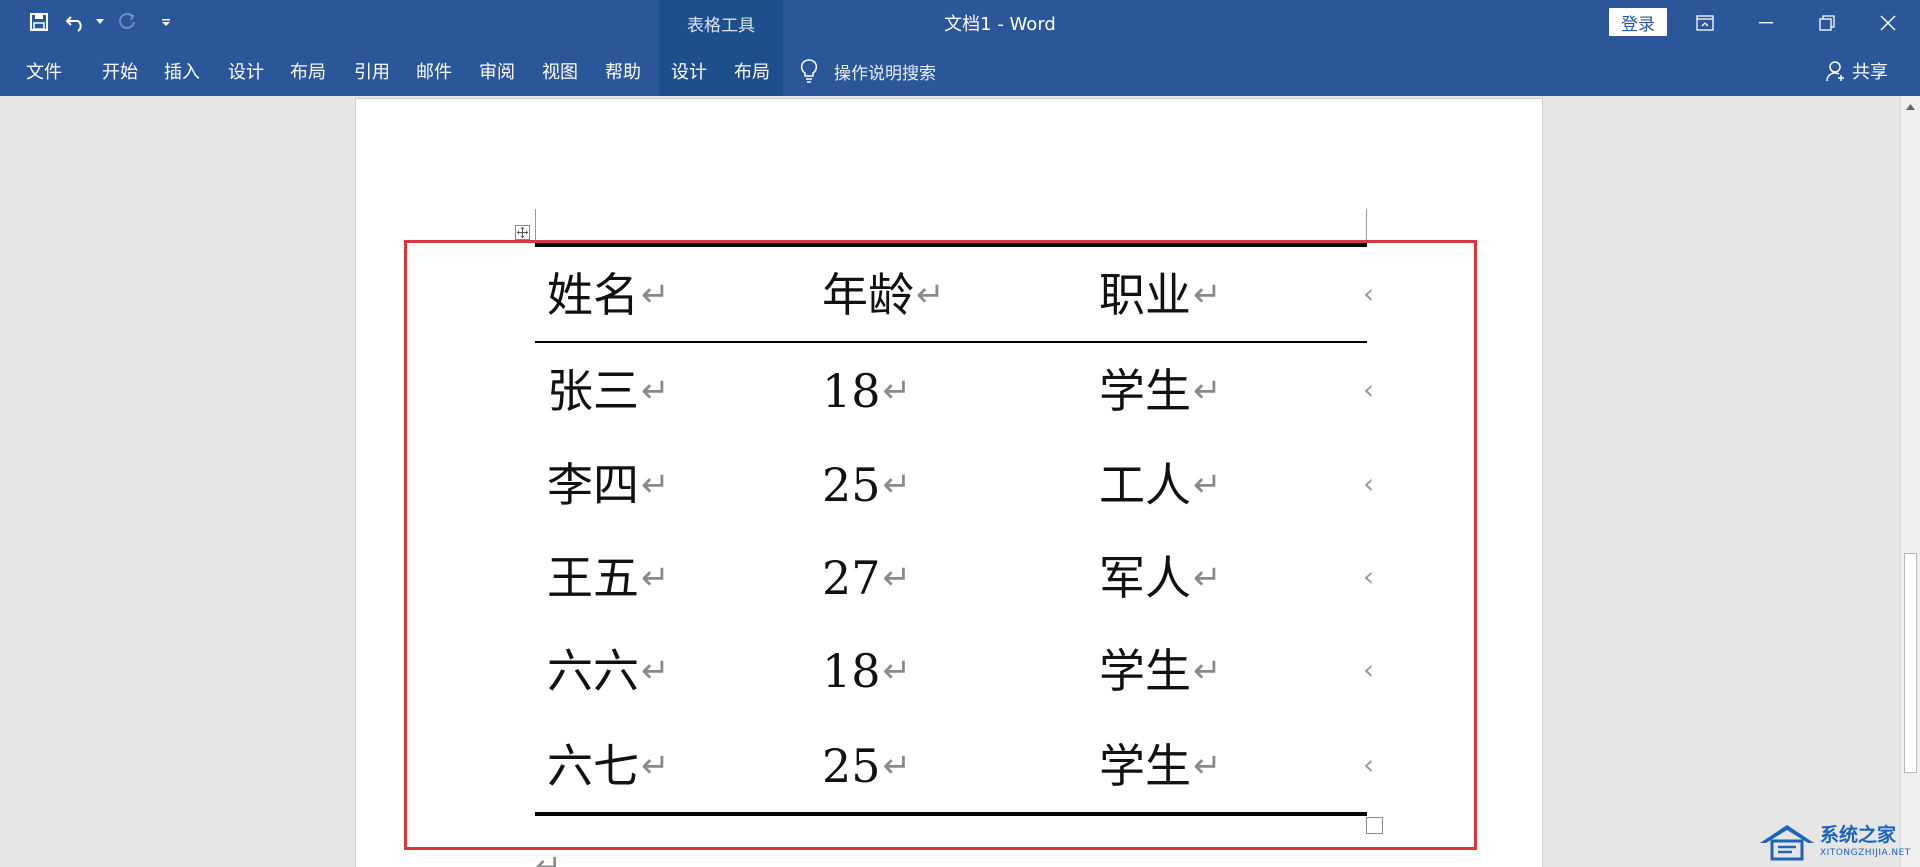 This screenshot has width=1920, height=867. I want to click on share-button: 共享, so click(1857, 71).